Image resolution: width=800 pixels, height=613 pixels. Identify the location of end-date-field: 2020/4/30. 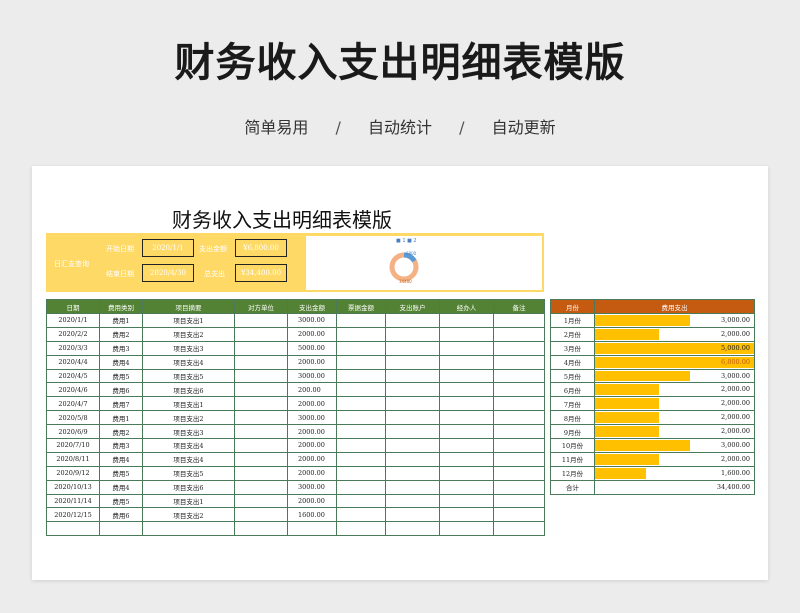
(168, 273).